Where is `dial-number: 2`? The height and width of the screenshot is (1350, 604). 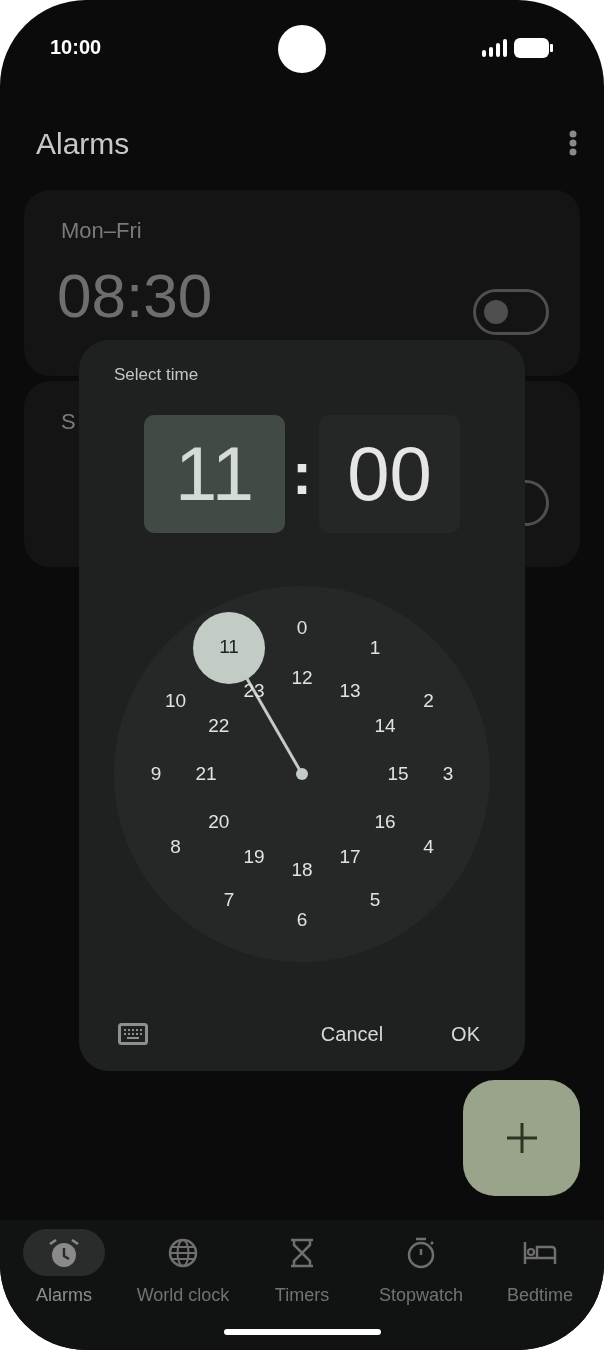 dial-number: 2 is located at coordinates (428, 701).